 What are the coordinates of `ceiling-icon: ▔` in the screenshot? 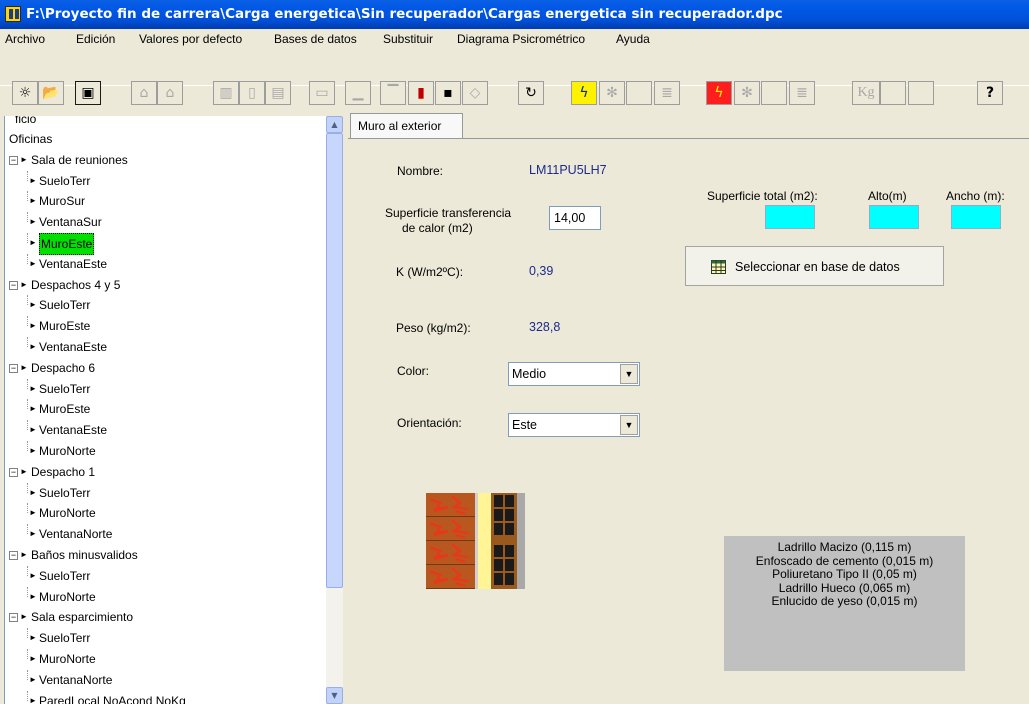 It's located at (393, 93).